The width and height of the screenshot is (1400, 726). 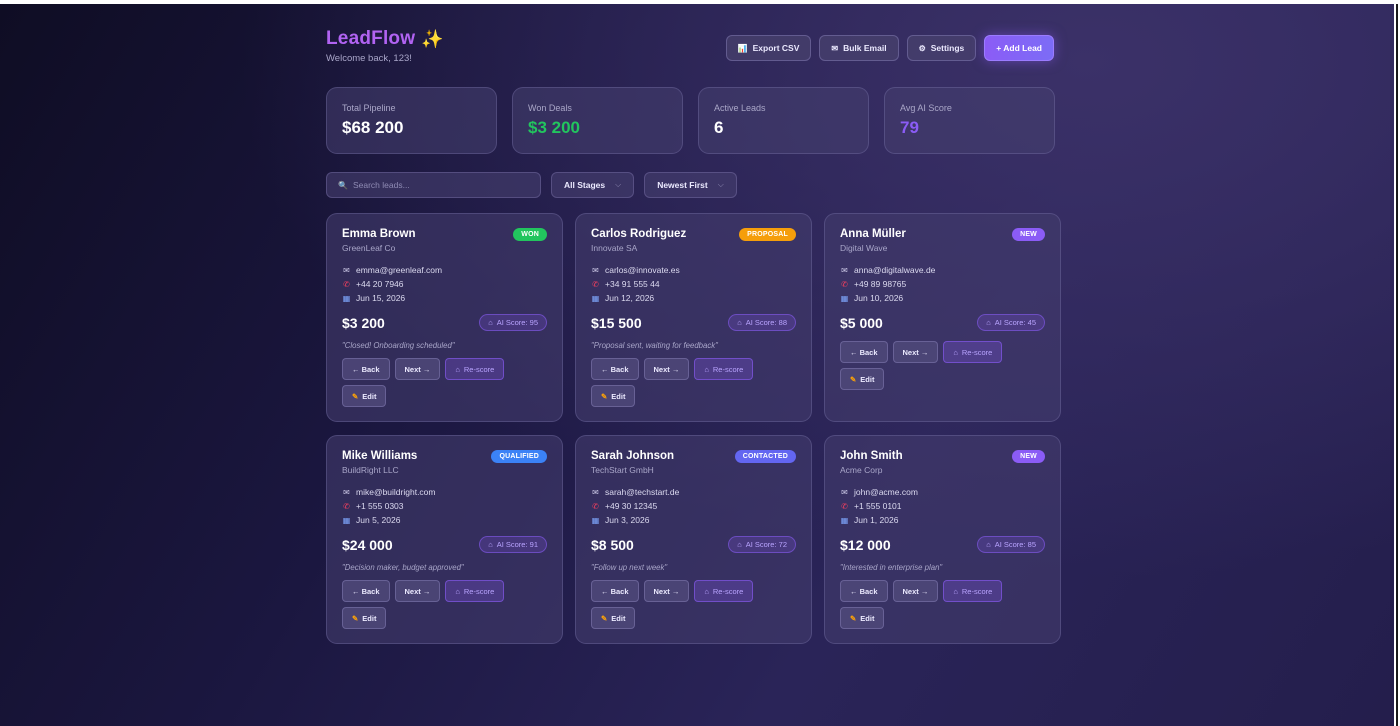 What do you see at coordinates (517, 322) in the screenshot?
I see `ai-score-text: AI Score: 95` at bounding box center [517, 322].